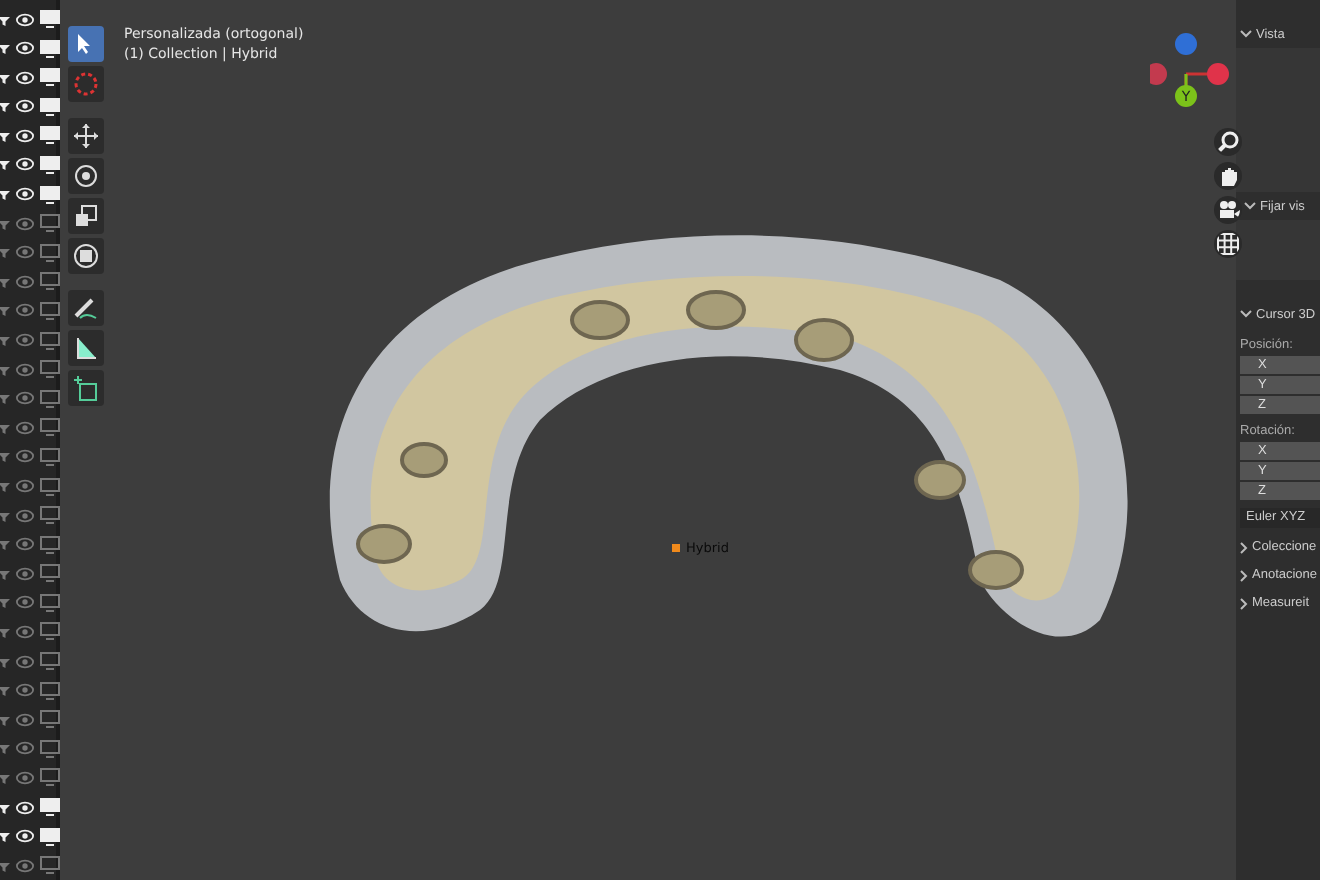  Describe the element at coordinates (1228, 176) in the screenshot. I see `hand-icon` at that location.